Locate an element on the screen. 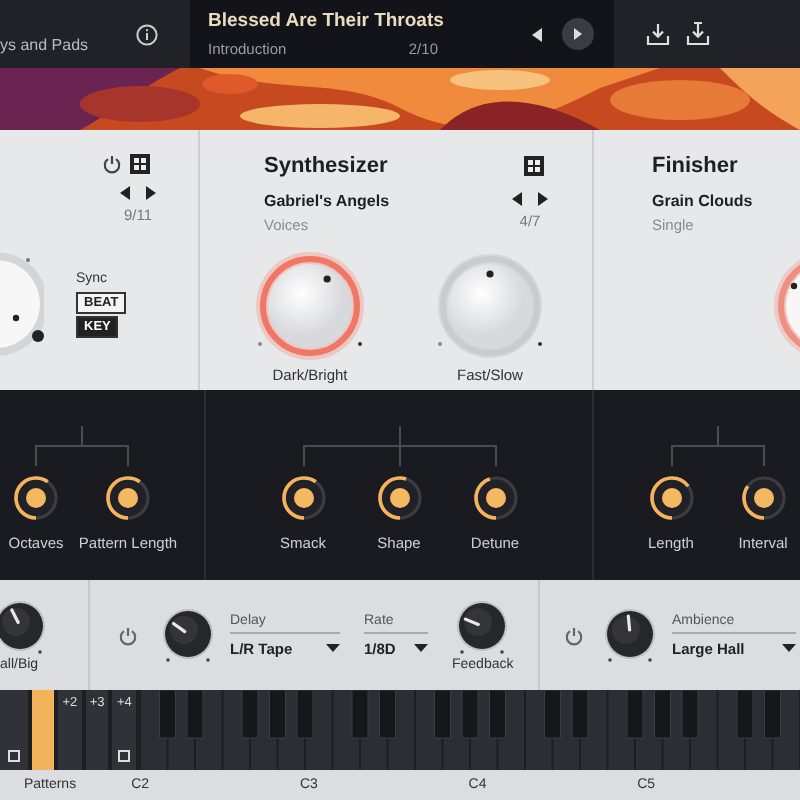  play-icon is located at coordinates (578, 34).